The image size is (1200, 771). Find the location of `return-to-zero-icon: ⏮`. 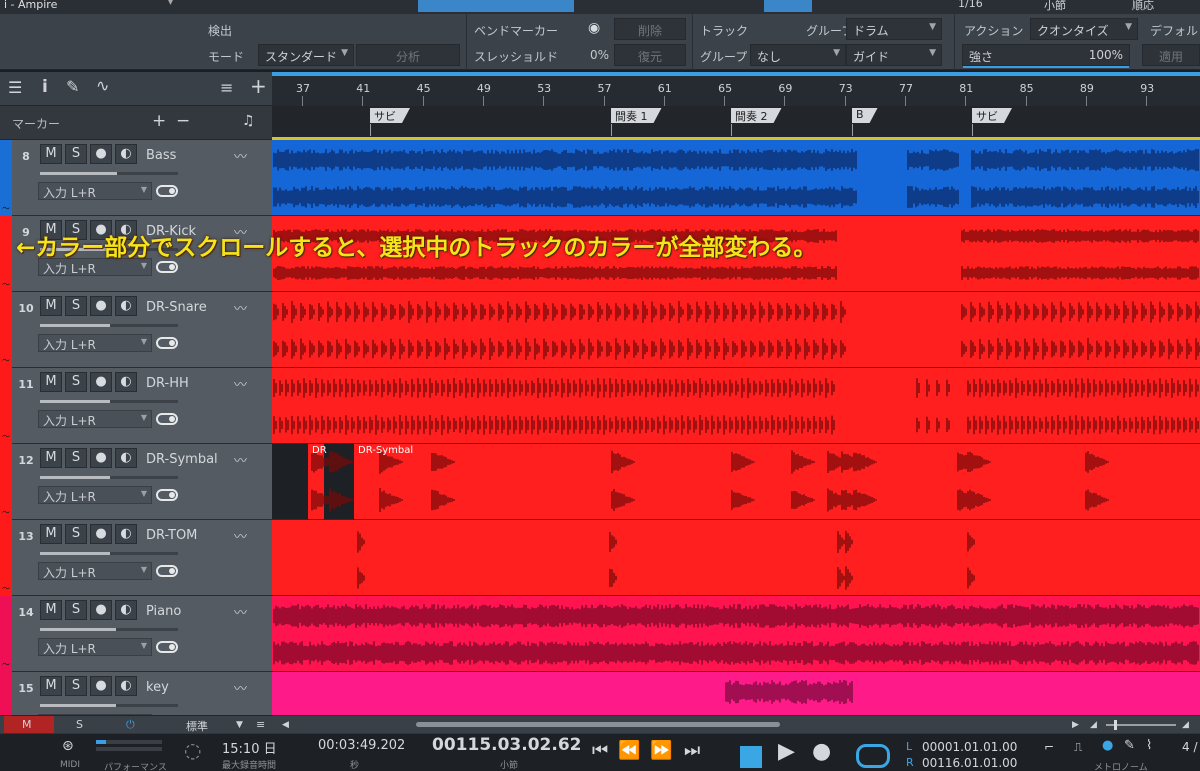

return-to-zero-icon: ⏮ is located at coordinates (600, 750).